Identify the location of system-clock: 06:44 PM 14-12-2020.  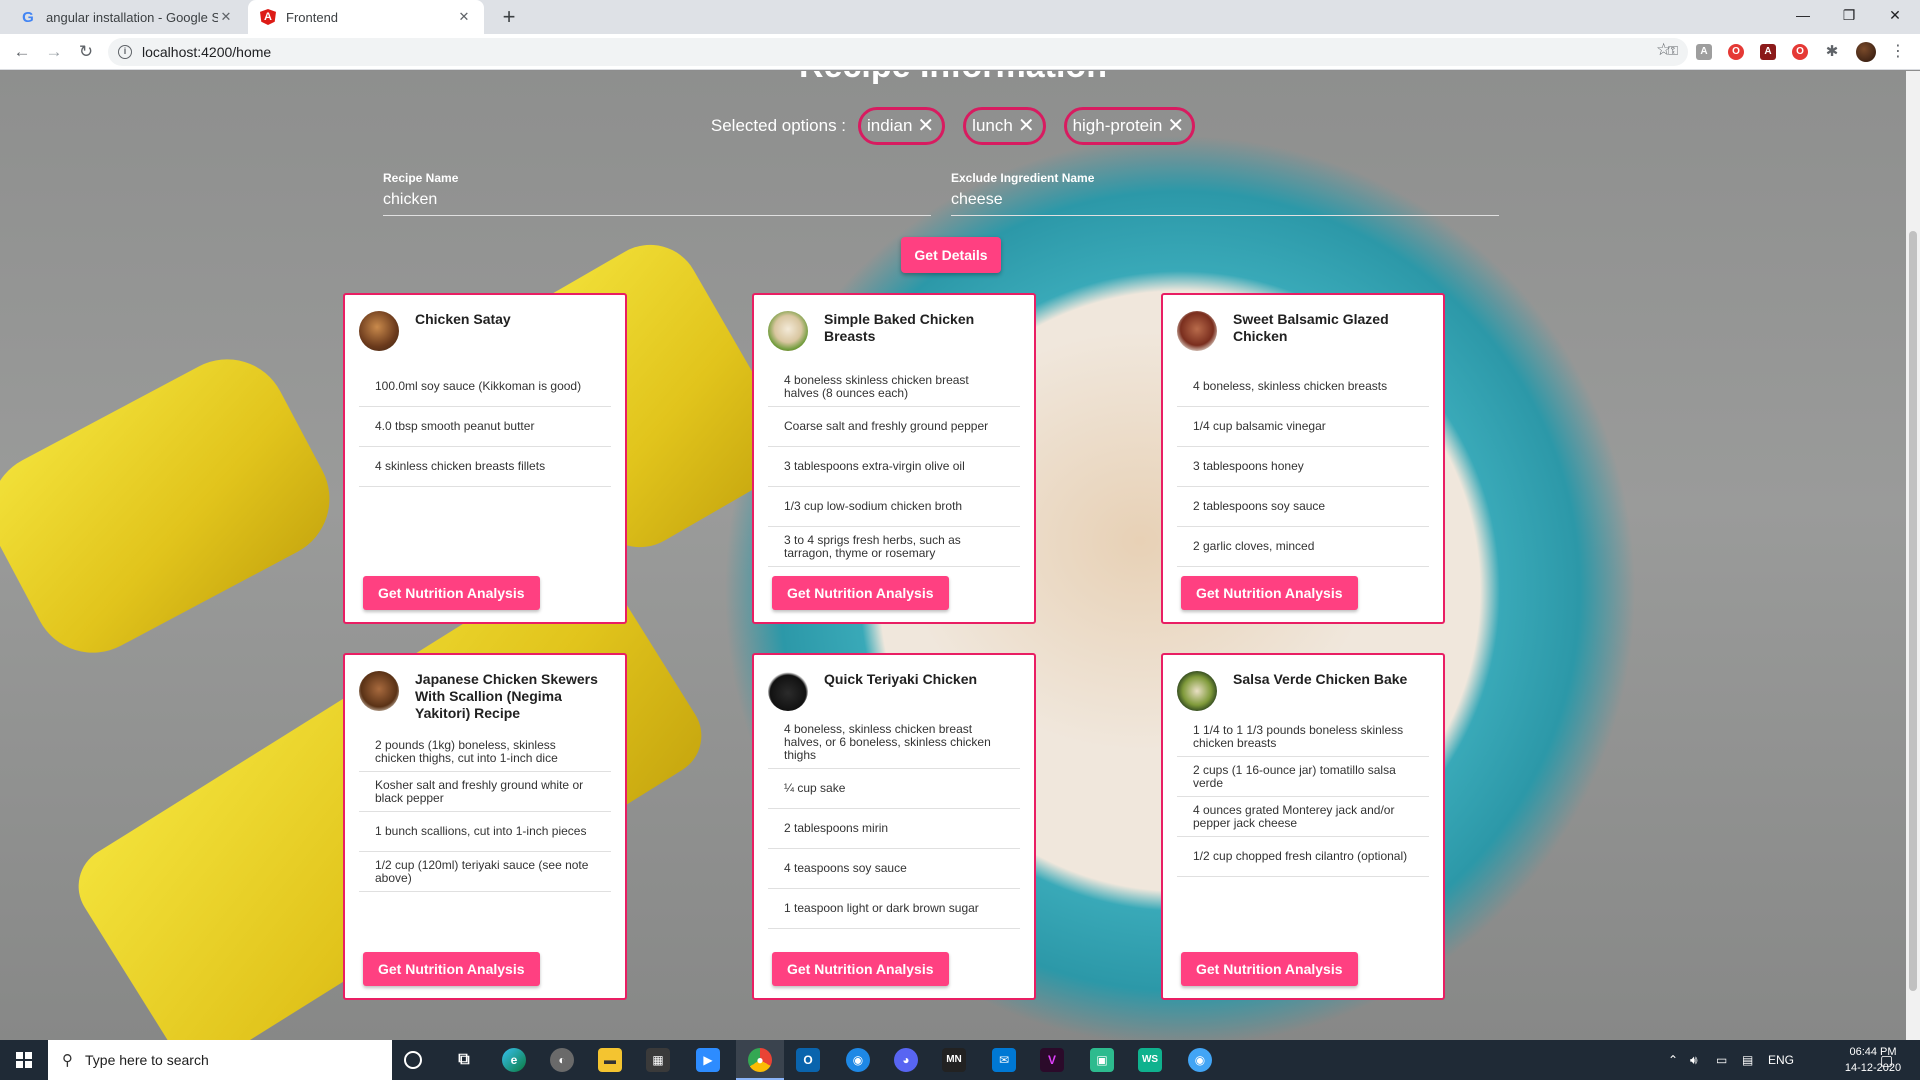
(1873, 1060).